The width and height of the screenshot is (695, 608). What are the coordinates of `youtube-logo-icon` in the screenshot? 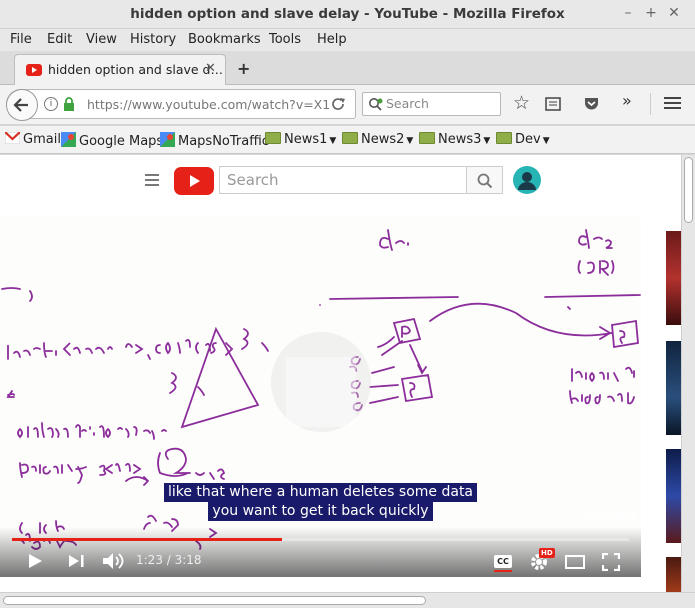 It's located at (194, 181).